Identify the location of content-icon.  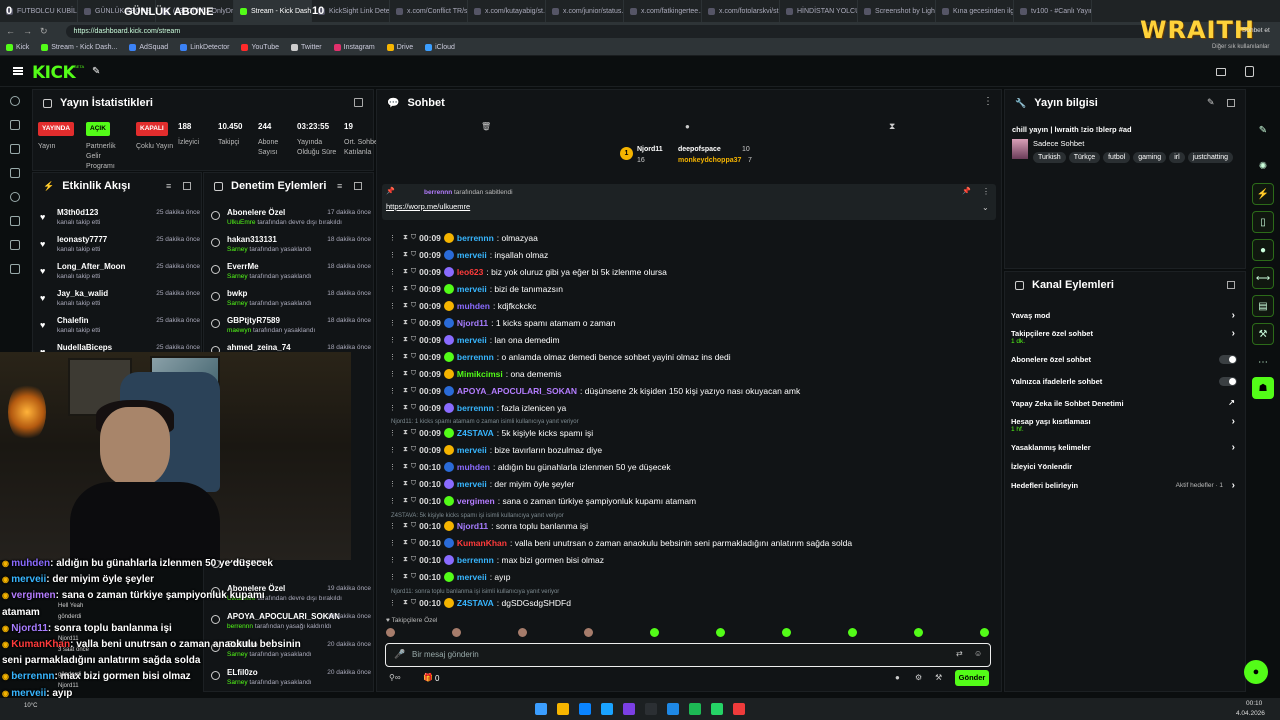
(15, 149).